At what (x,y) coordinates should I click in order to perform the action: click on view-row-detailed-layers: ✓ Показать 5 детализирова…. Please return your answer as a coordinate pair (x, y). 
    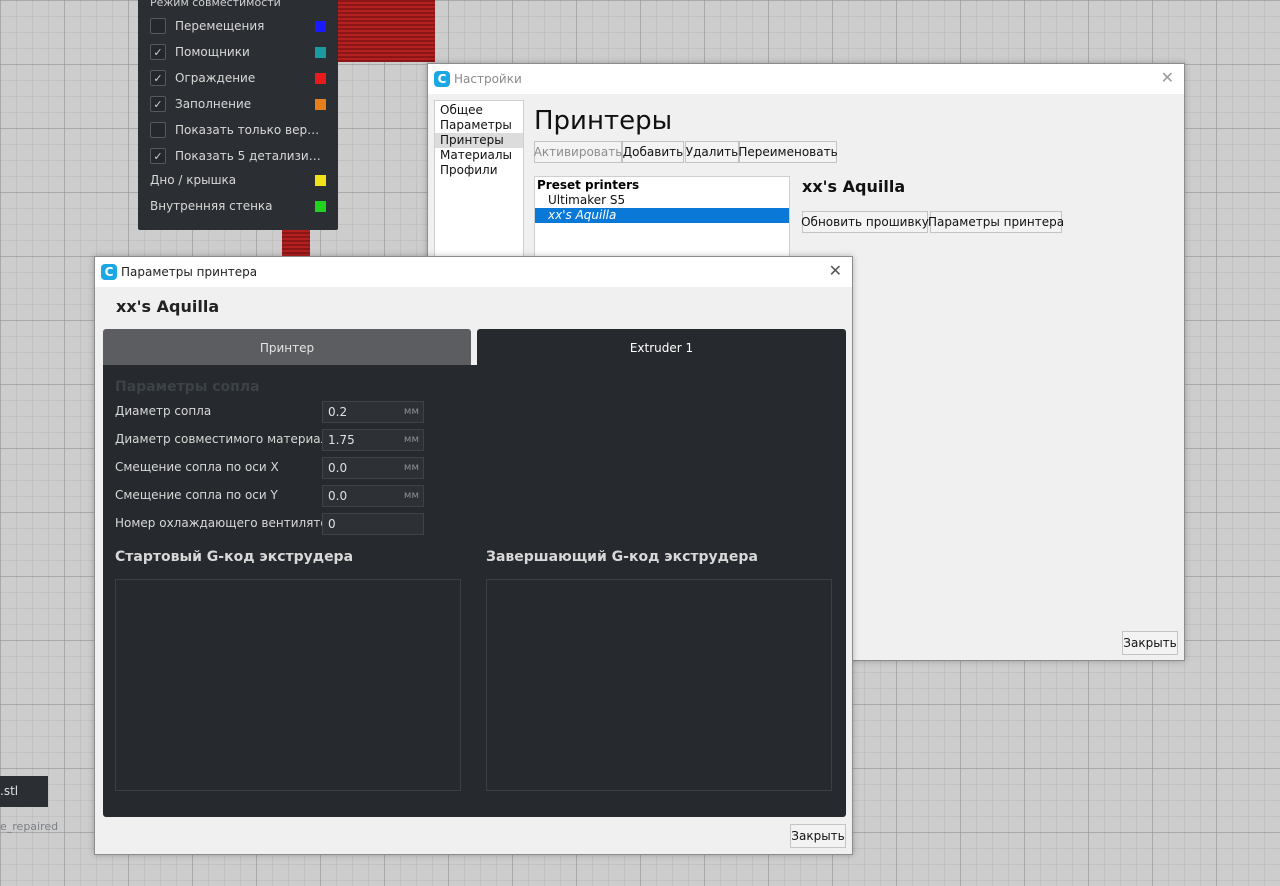
    Looking at the image, I should click on (238, 156).